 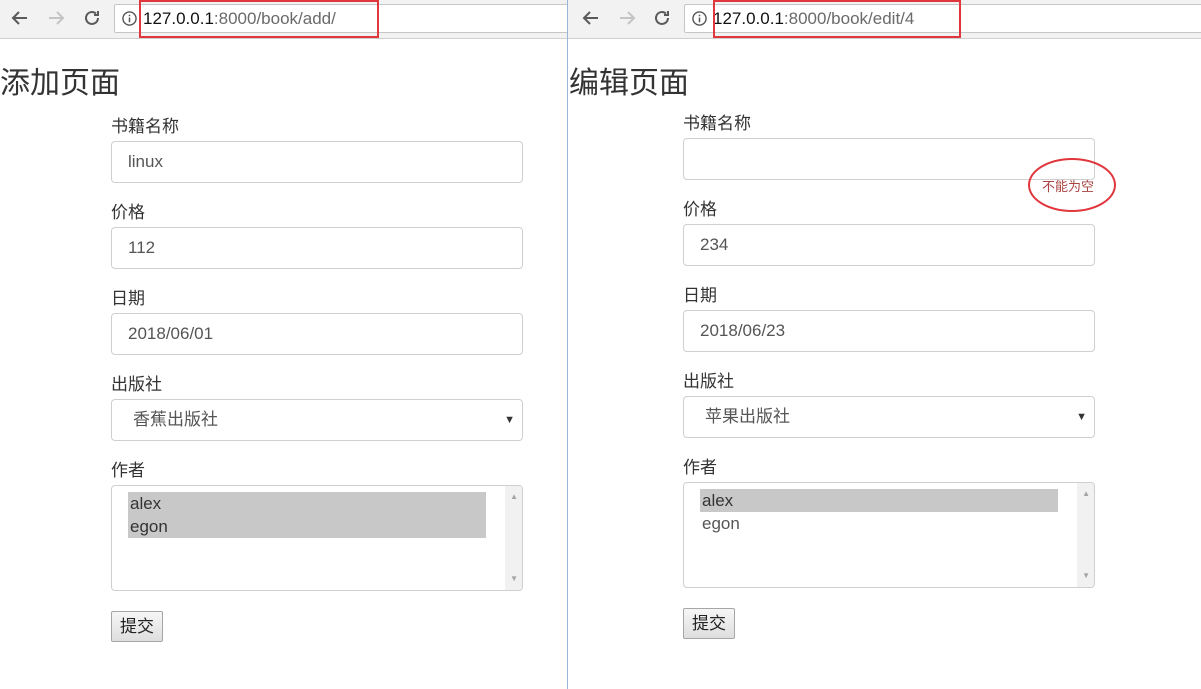 I want to click on page-title: 添加页面, so click(x=60, y=83).